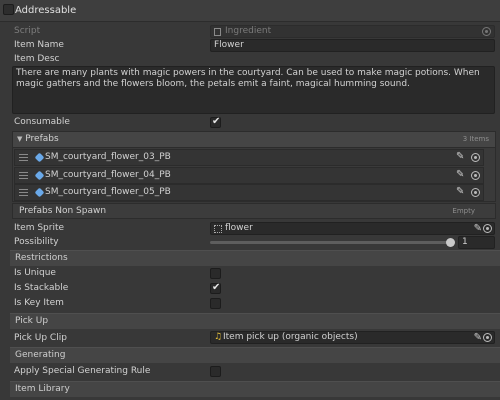 The width and height of the screenshot is (500, 400). Describe the element at coordinates (20, 139) in the screenshot. I see `foldout-arrow-icon: ▼` at that location.